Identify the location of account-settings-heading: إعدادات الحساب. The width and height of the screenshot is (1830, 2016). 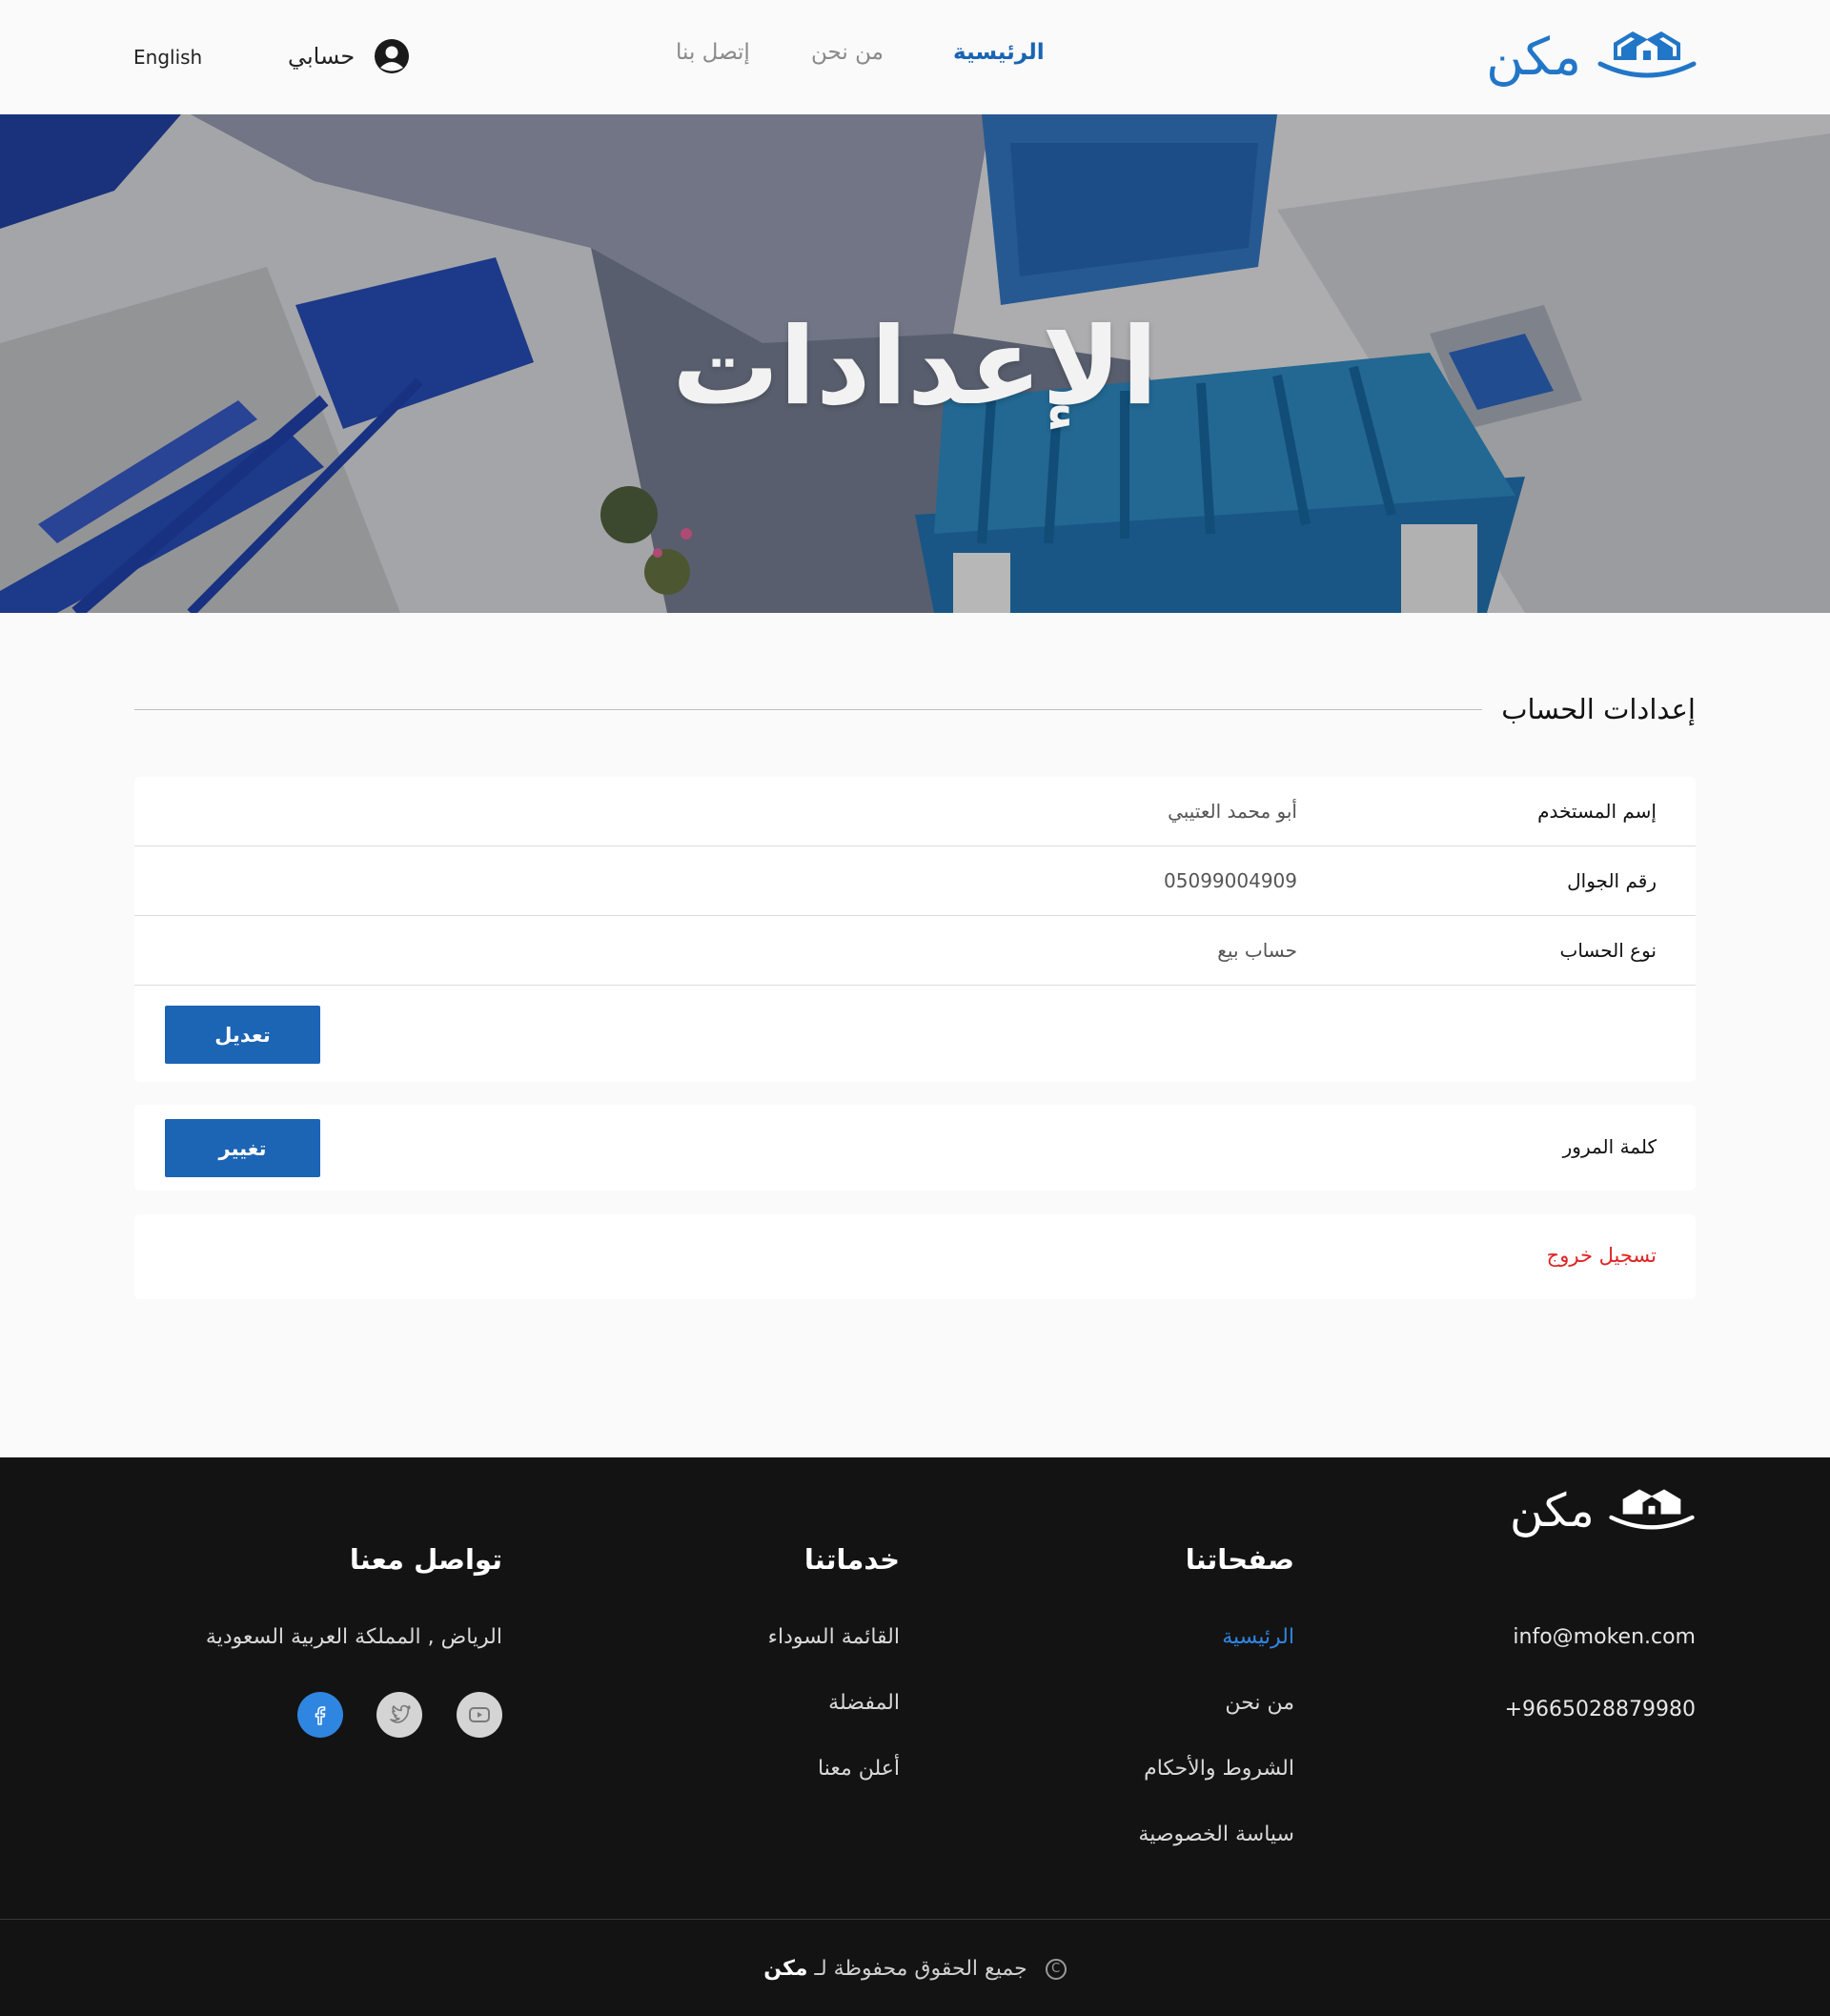
(915, 709).